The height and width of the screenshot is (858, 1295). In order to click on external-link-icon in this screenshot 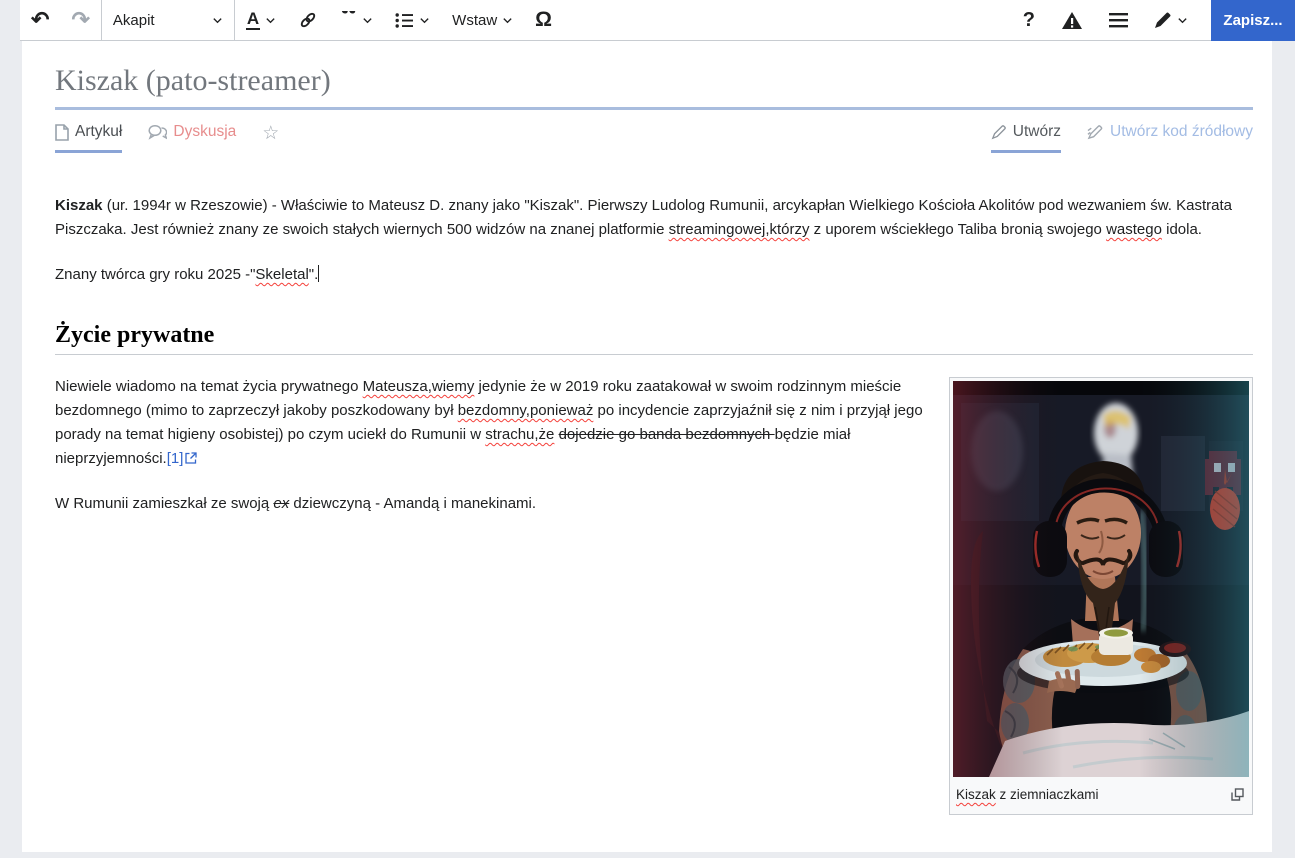, I will do `click(191, 458)`.